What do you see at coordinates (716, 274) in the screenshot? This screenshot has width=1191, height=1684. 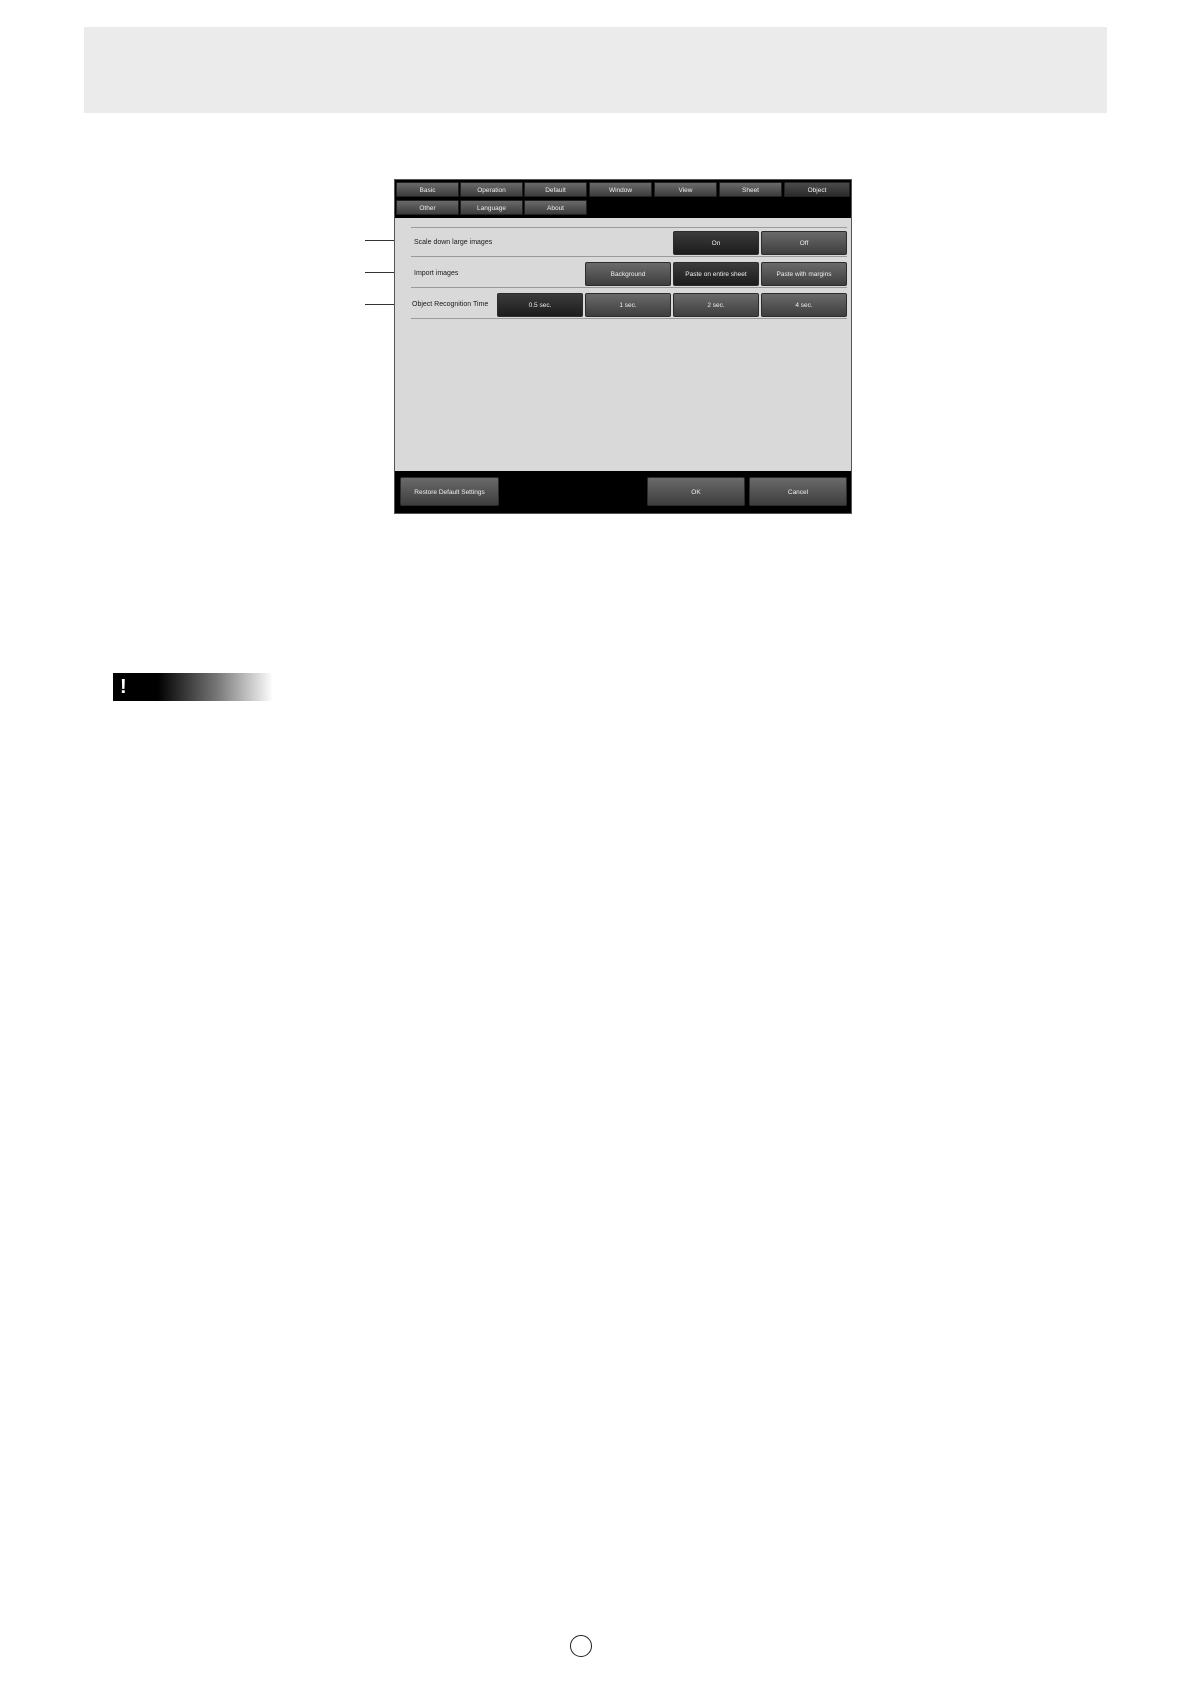 I see `import-paste-entire-button: Paste on entire sheet` at bounding box center [716, 274].